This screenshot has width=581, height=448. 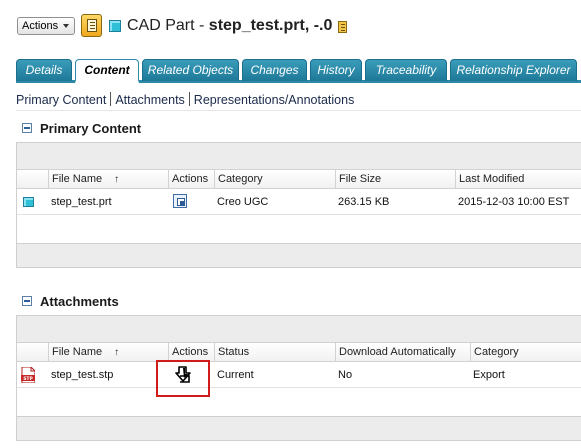 I want to click on stp-file-icon: STP, so click(x=28, y=375).